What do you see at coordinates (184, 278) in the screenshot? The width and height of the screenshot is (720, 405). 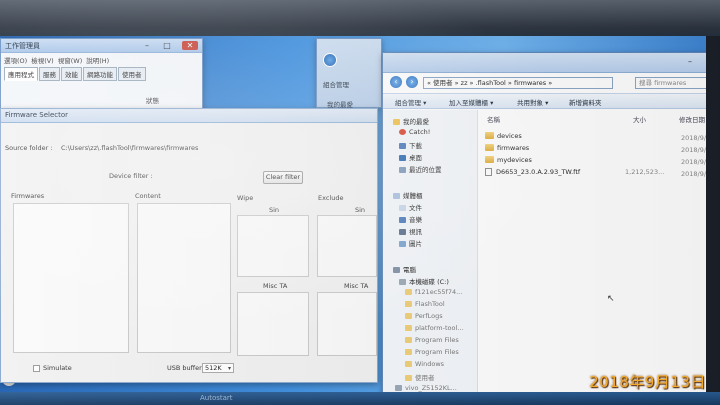 I see `content-list` at bounding box center [184, 278].